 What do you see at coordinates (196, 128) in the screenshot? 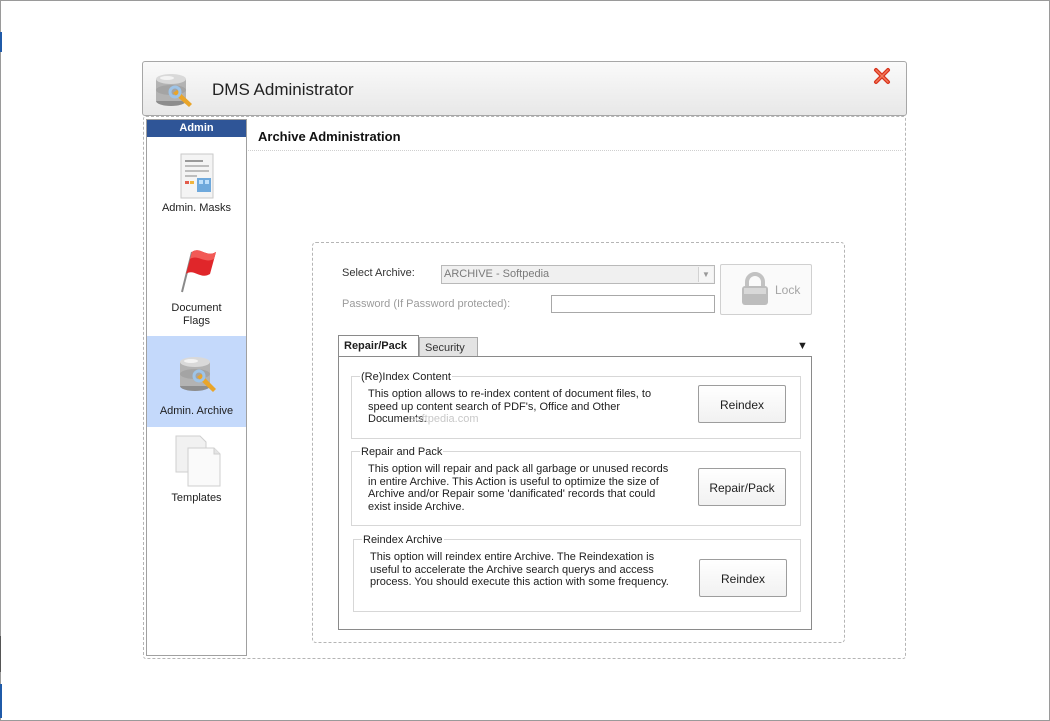
I see `sidebar-header: Admin` at bounding box center [196, 128].